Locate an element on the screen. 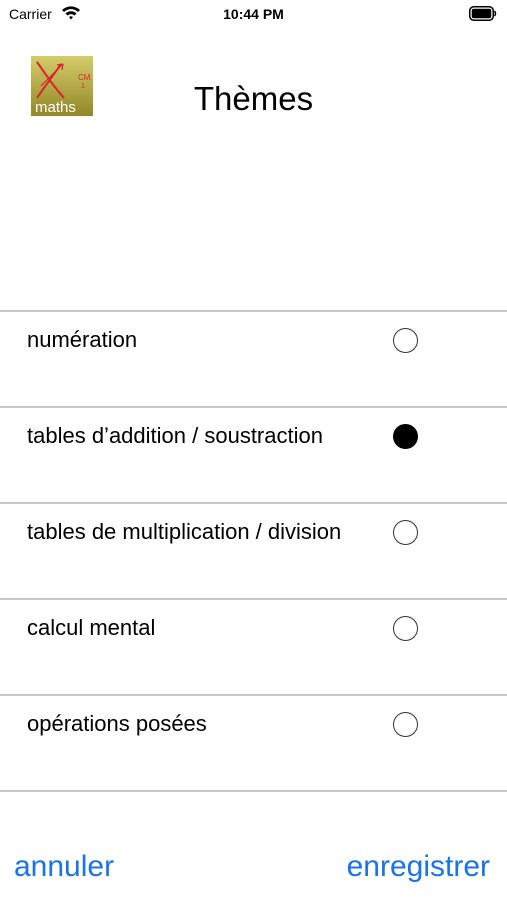  save-button: enregistrer is located at coordinates (418, 867).